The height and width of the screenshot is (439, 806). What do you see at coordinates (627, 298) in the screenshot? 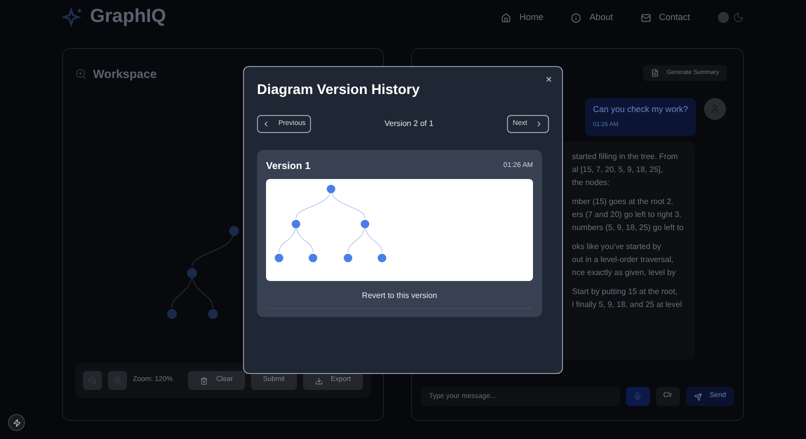
I see `message-text: Start by putting 15 at the root, l finally 5, 9, 18, and 25 at level` at bounding box center [627, 298].